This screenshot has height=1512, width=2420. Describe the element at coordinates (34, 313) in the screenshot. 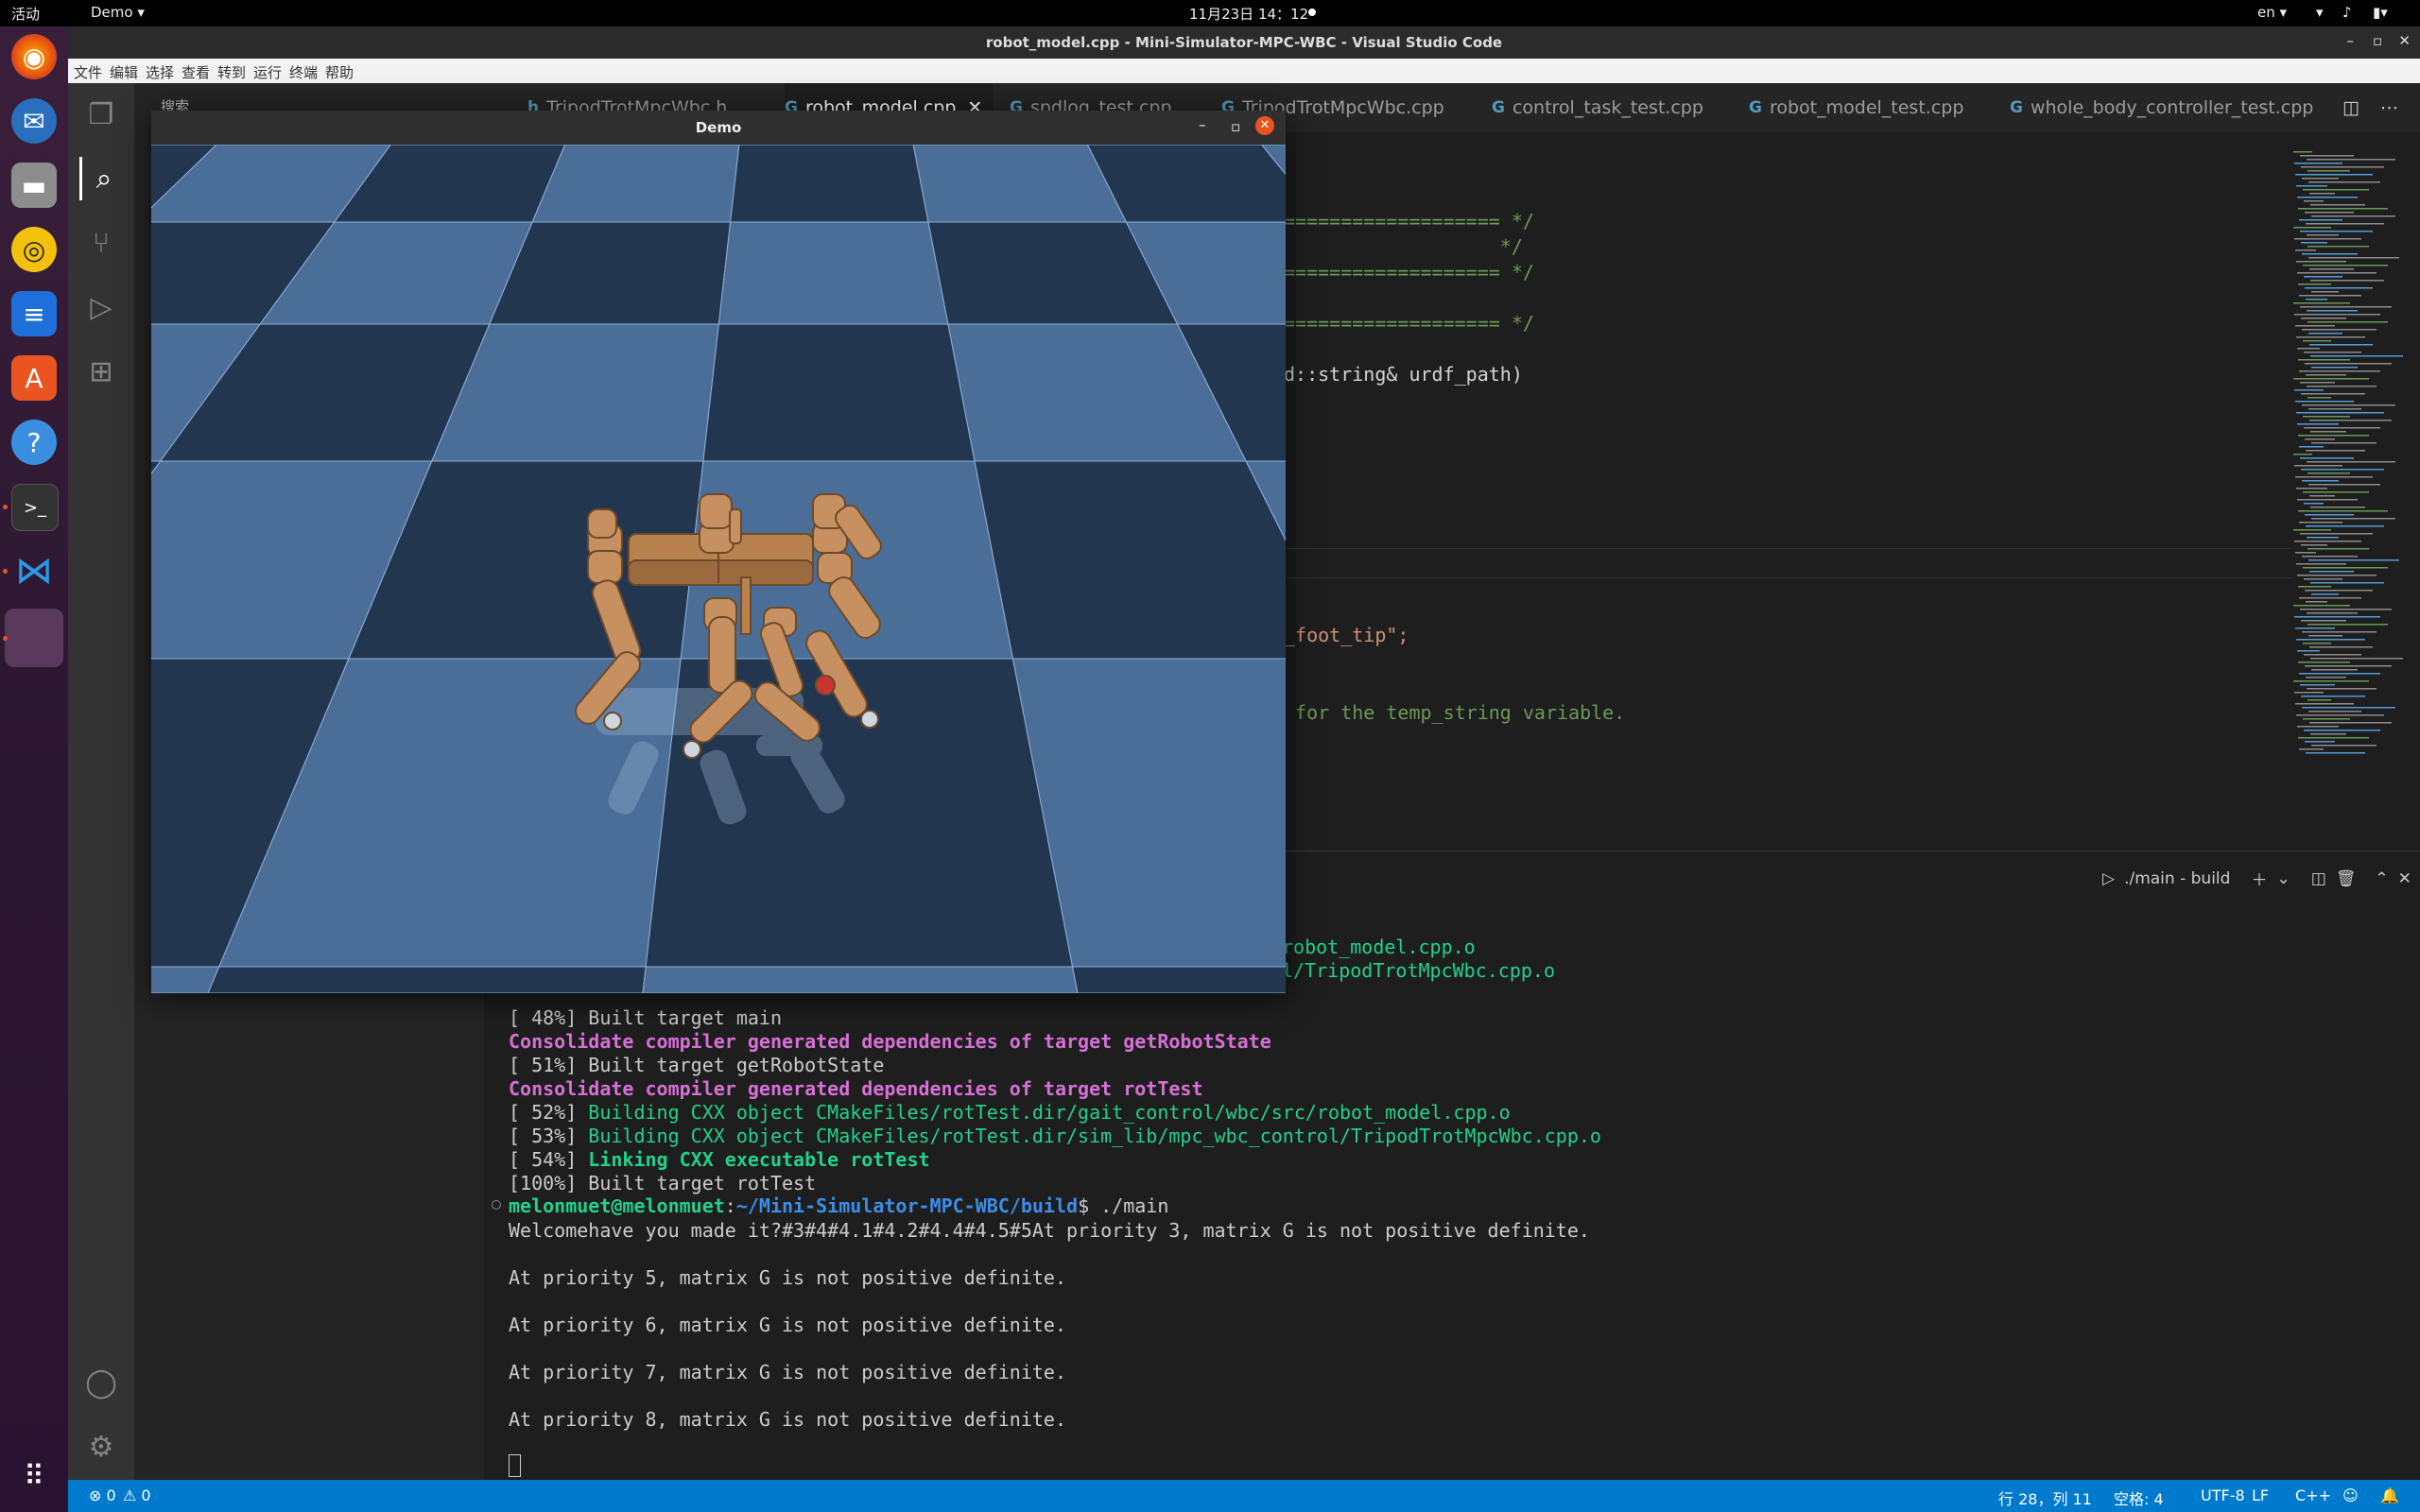

I see `writer-icon: ≡` at that location.